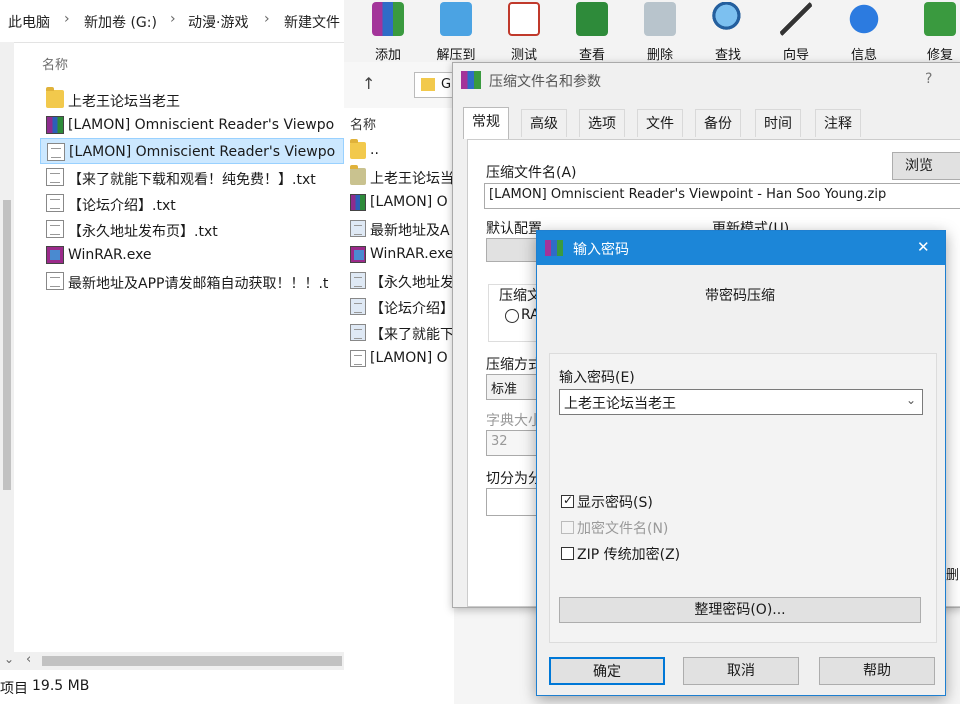 Image resolution: width=960 pixels, height=704 pixels. I want to click on file-row: 【来了就能下载和观看！纯免费！】.txt, so click(192, 177).